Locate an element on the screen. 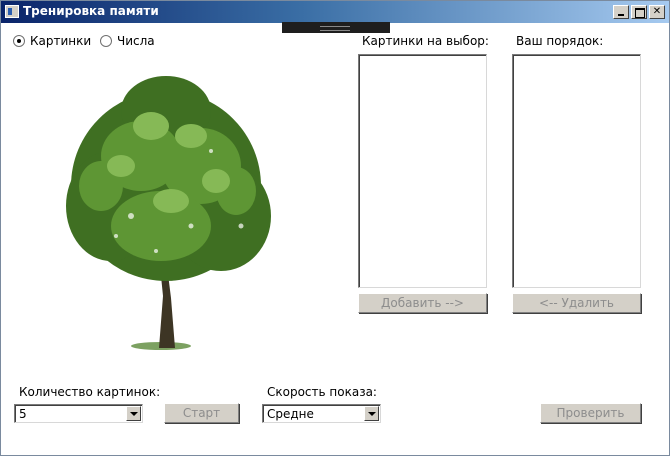 This screenshot has height=456, width=670. check-button: Проверить is located at coordinates (590, 413).